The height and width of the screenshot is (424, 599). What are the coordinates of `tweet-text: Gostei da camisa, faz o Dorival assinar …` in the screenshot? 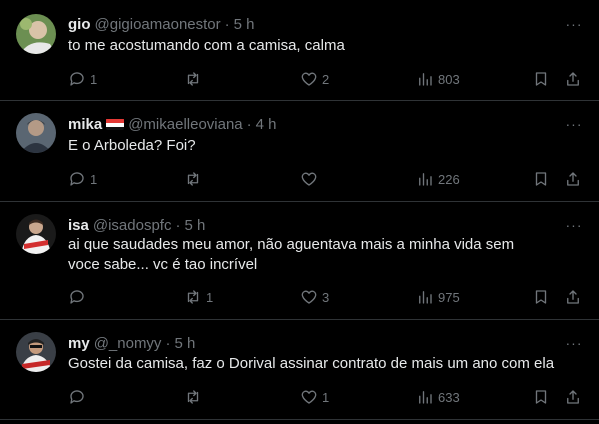 It's located at (311, 363).